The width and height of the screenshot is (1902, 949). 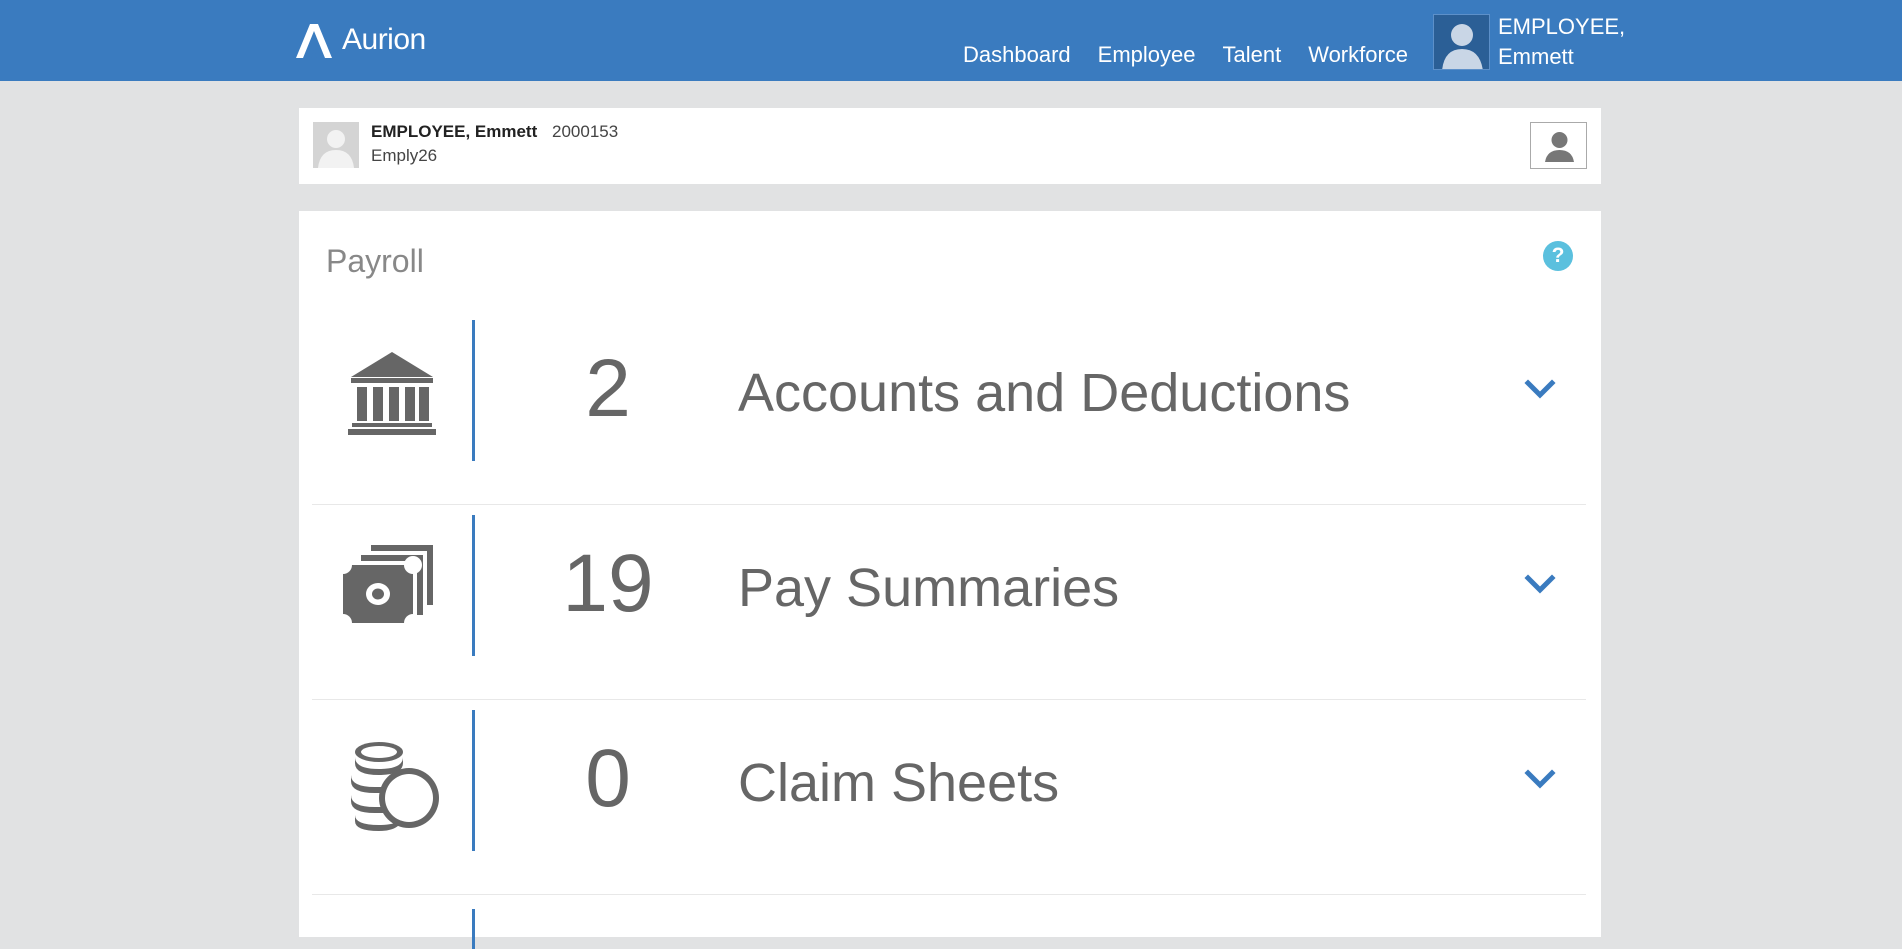 I want to click on user-name: EMPLOYEE, Emmett, so click(x=1561, y=42).